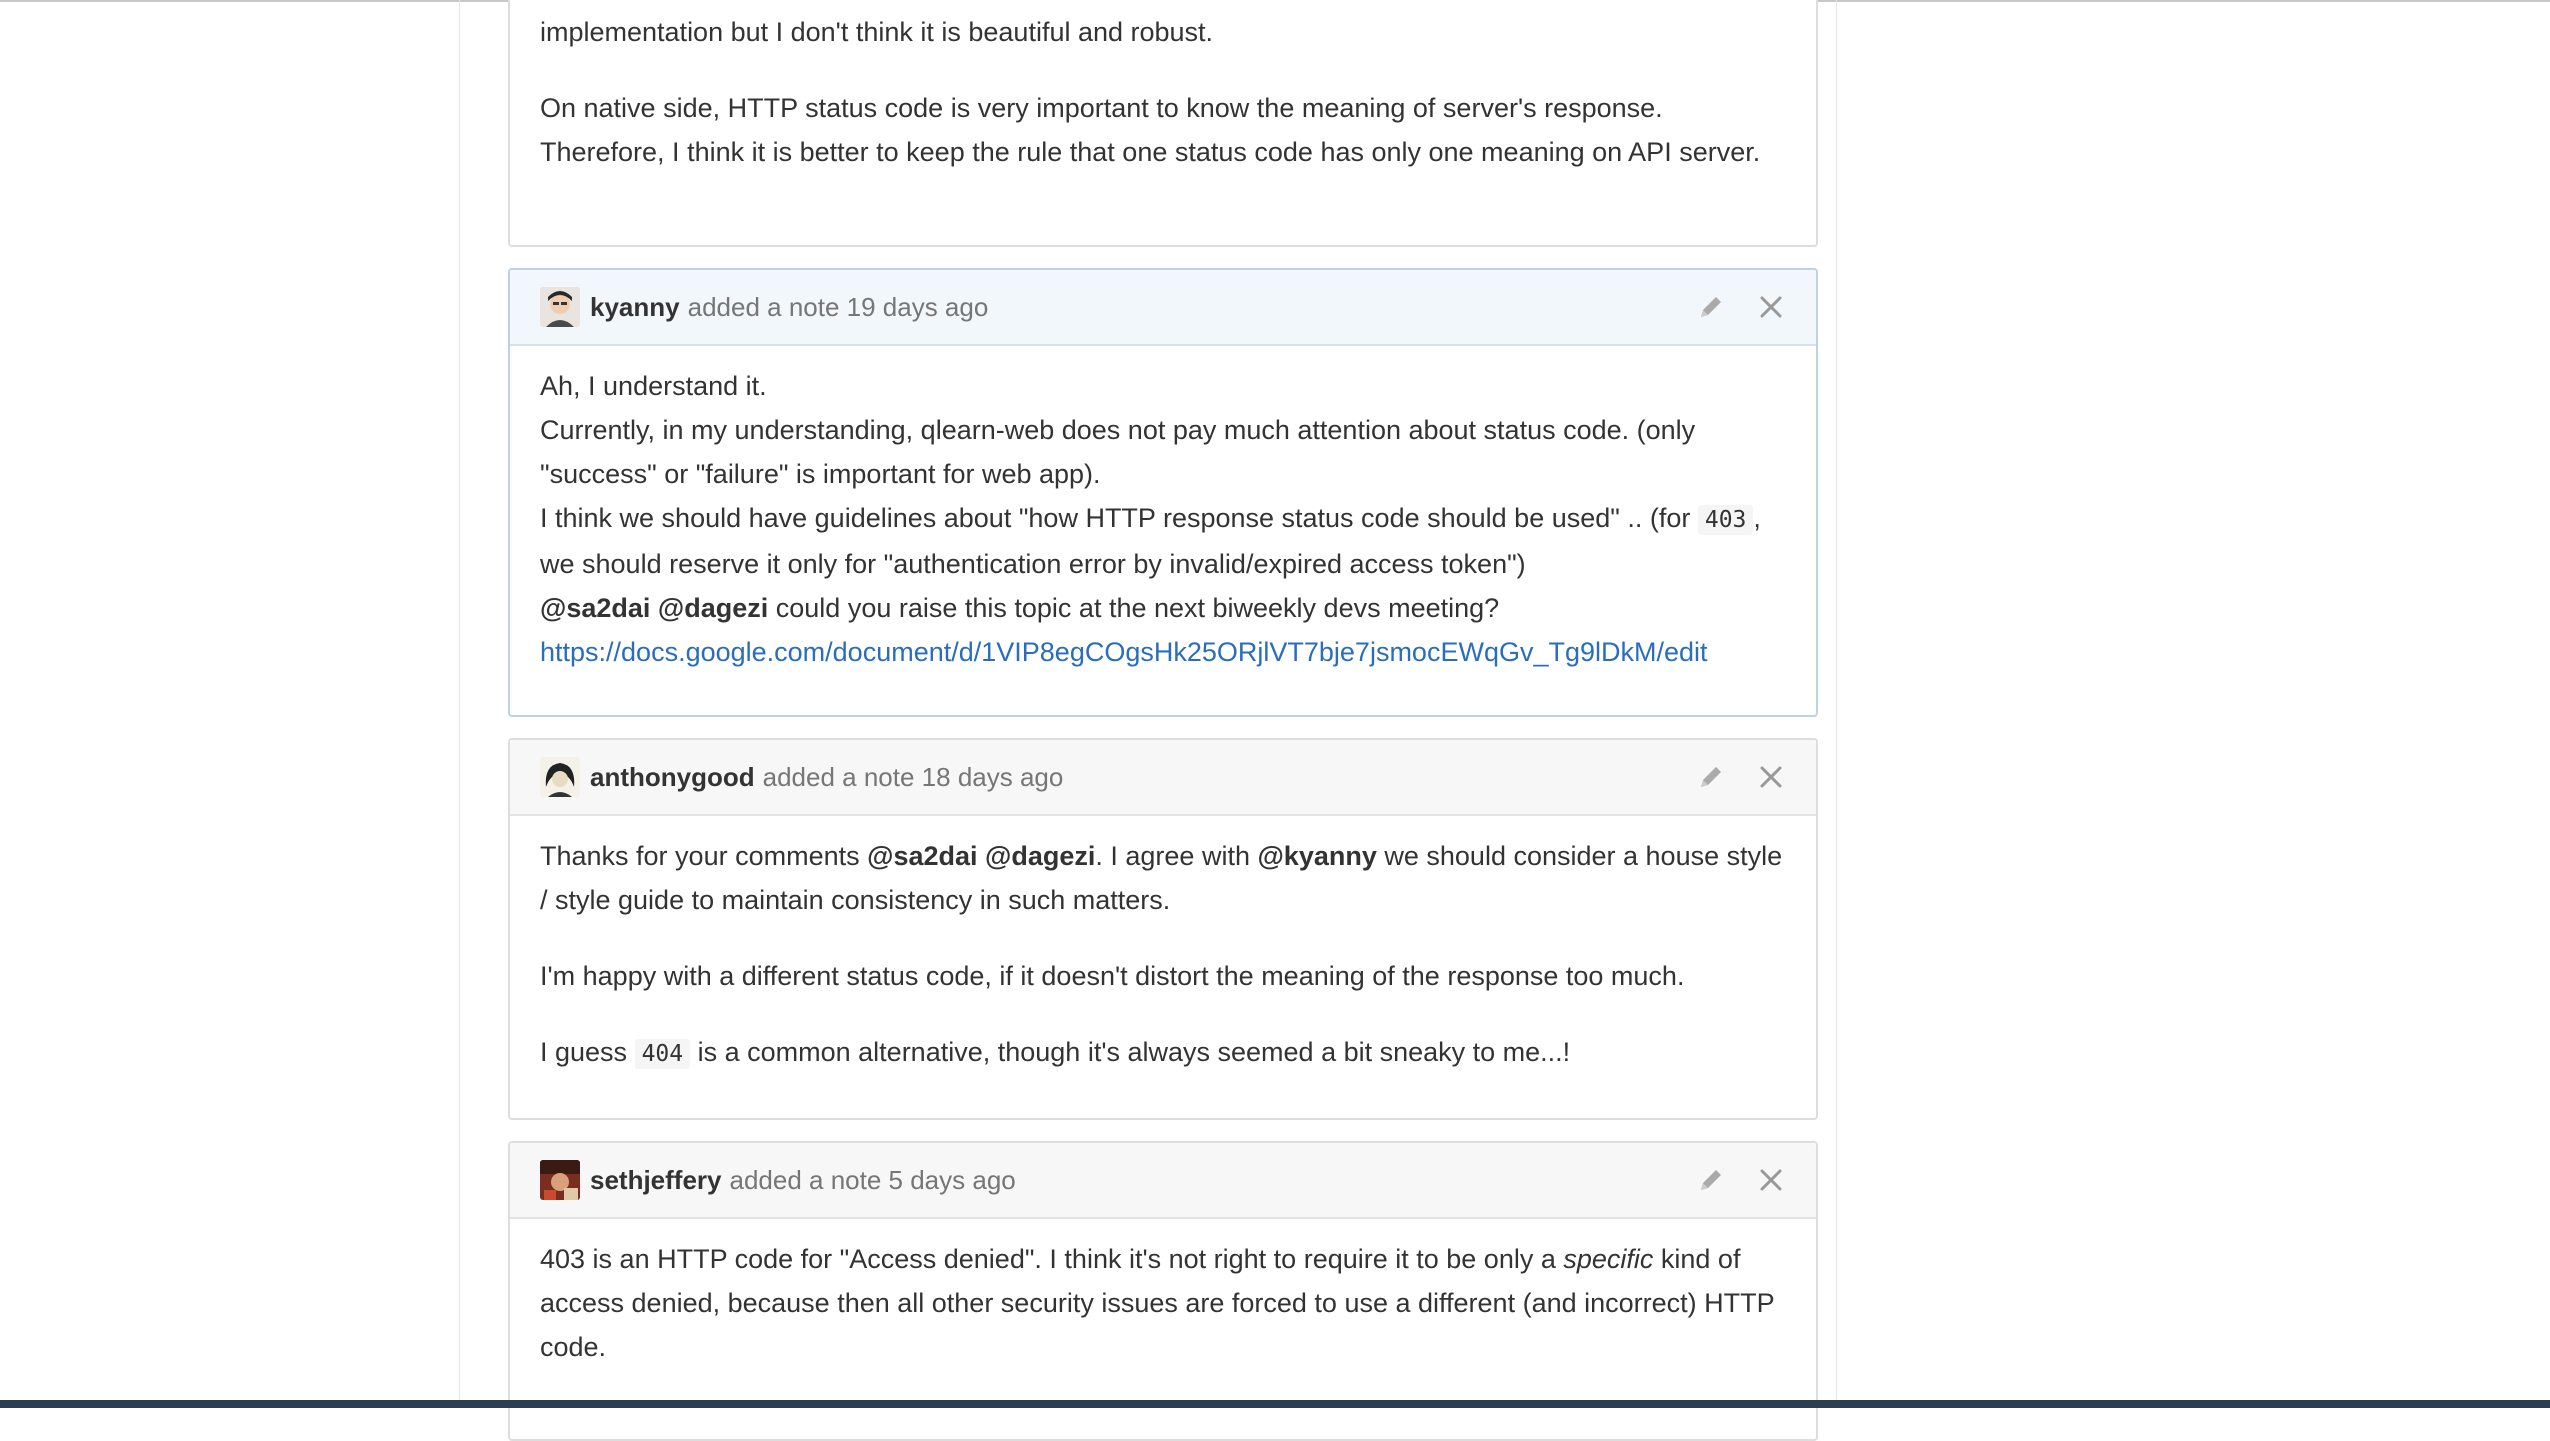  What do you see at coordinates (587, 1052) in the screenshot?
I see `note-text: I guess` at bounding box center [587, 1052].